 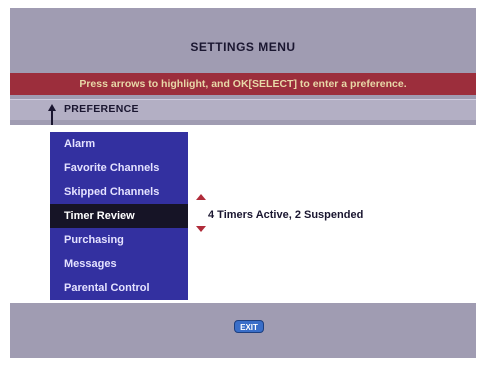 What do you see at coordinates (101, 109) in the screenshot?
I see `preference-label: PREFERENCE` at bounding box center [101, 109].